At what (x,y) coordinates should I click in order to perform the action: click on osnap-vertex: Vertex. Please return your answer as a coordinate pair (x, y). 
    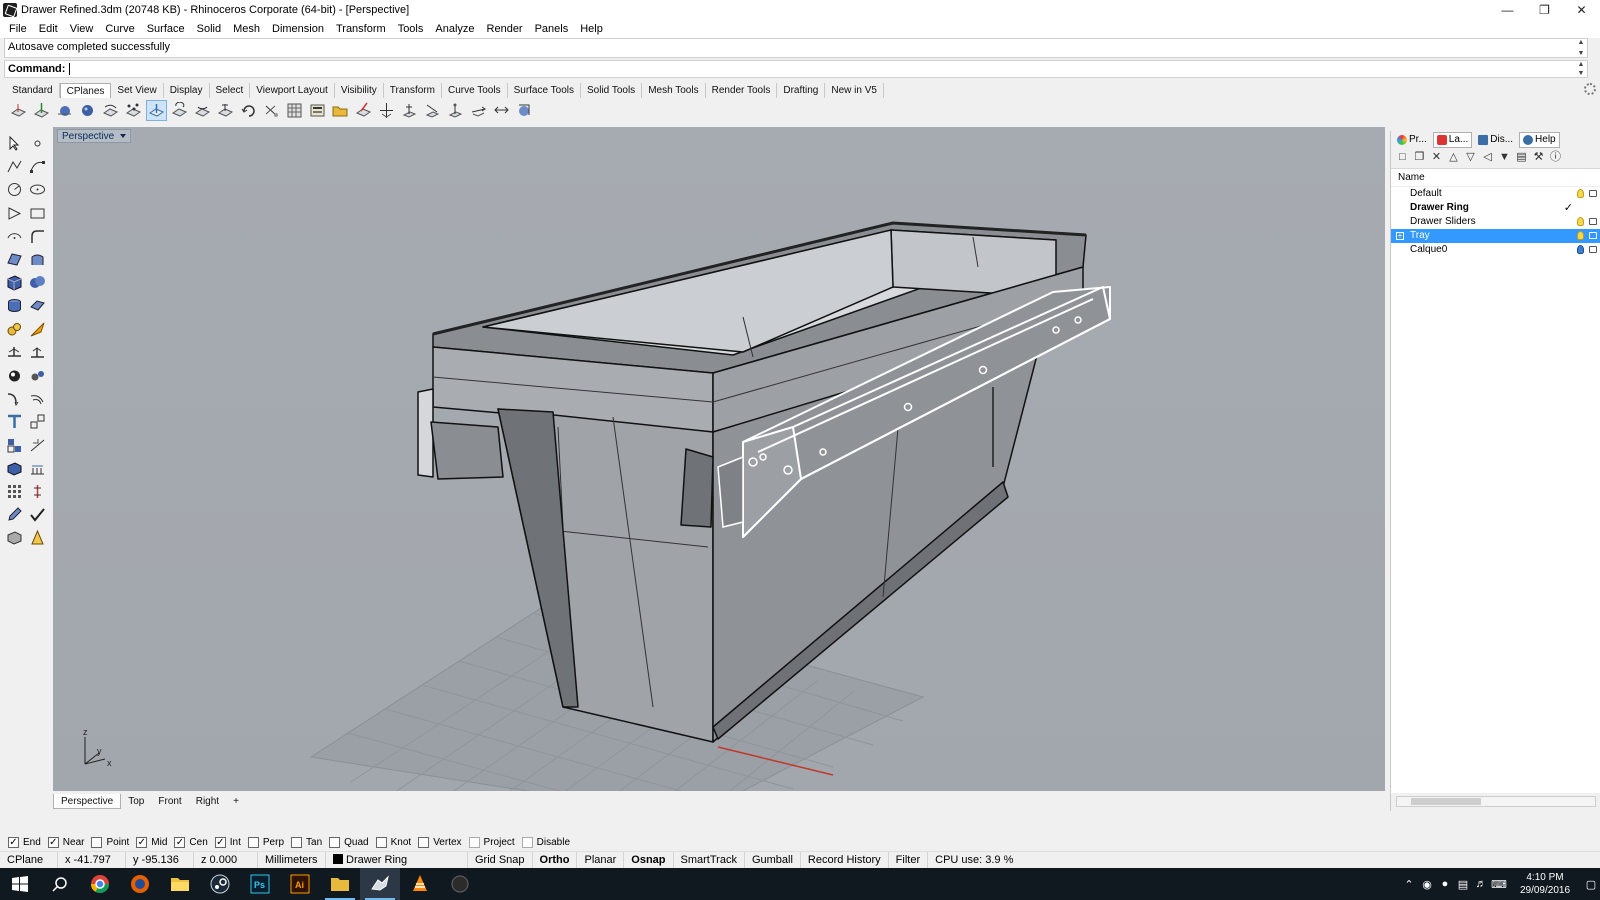
    Looking at the image, I should click on (440, 842).